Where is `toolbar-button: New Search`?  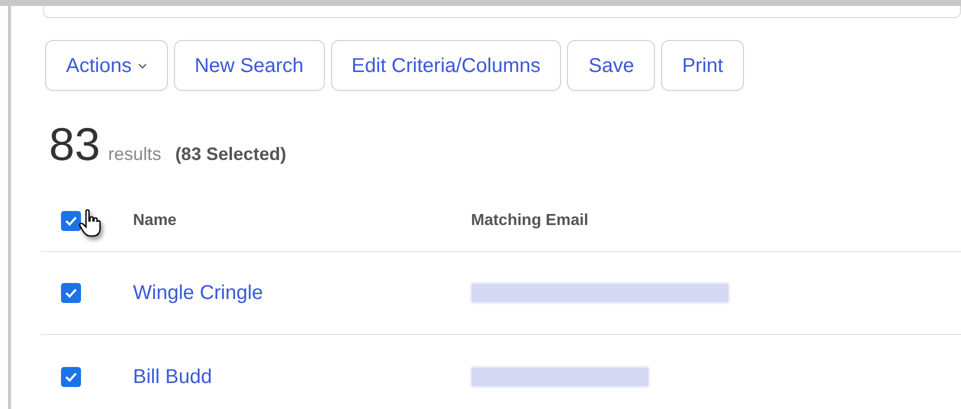
toolbar-button: New Search is located at coordinates (249, 65).